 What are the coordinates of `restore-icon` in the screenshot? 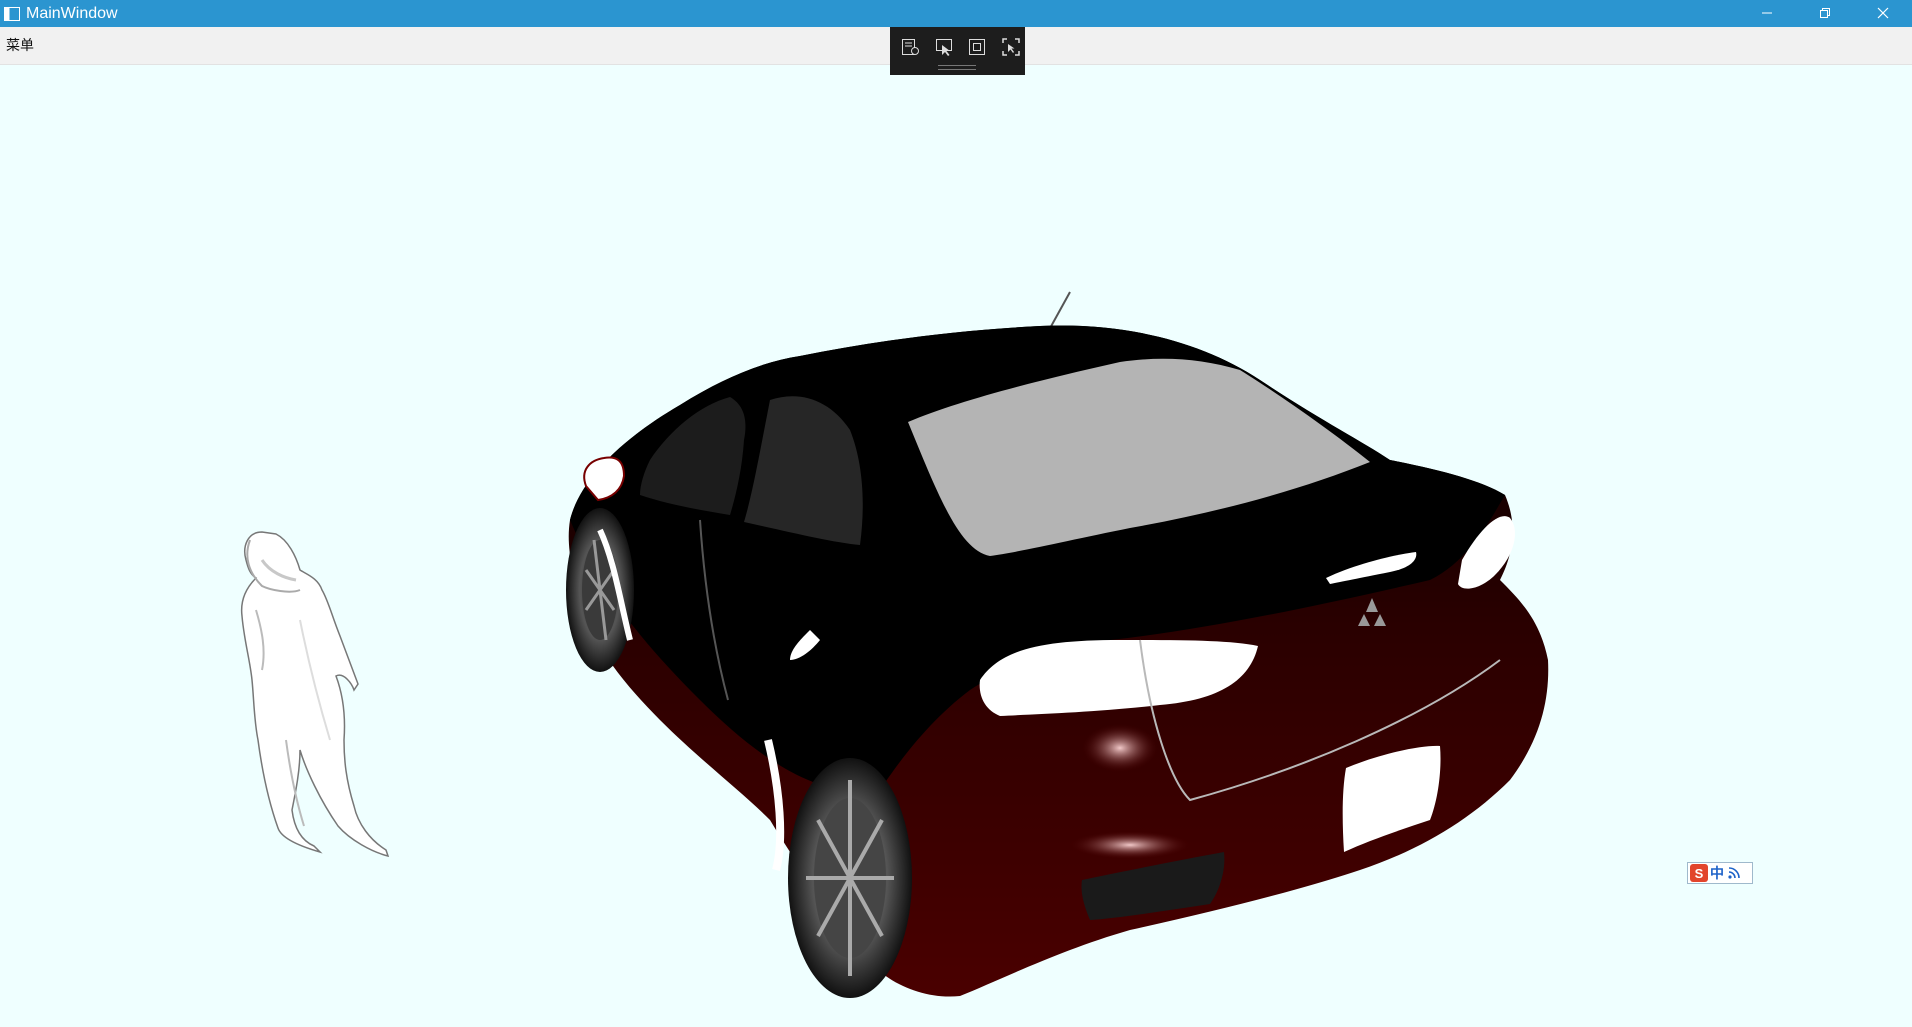 It's located at (1825, 13).